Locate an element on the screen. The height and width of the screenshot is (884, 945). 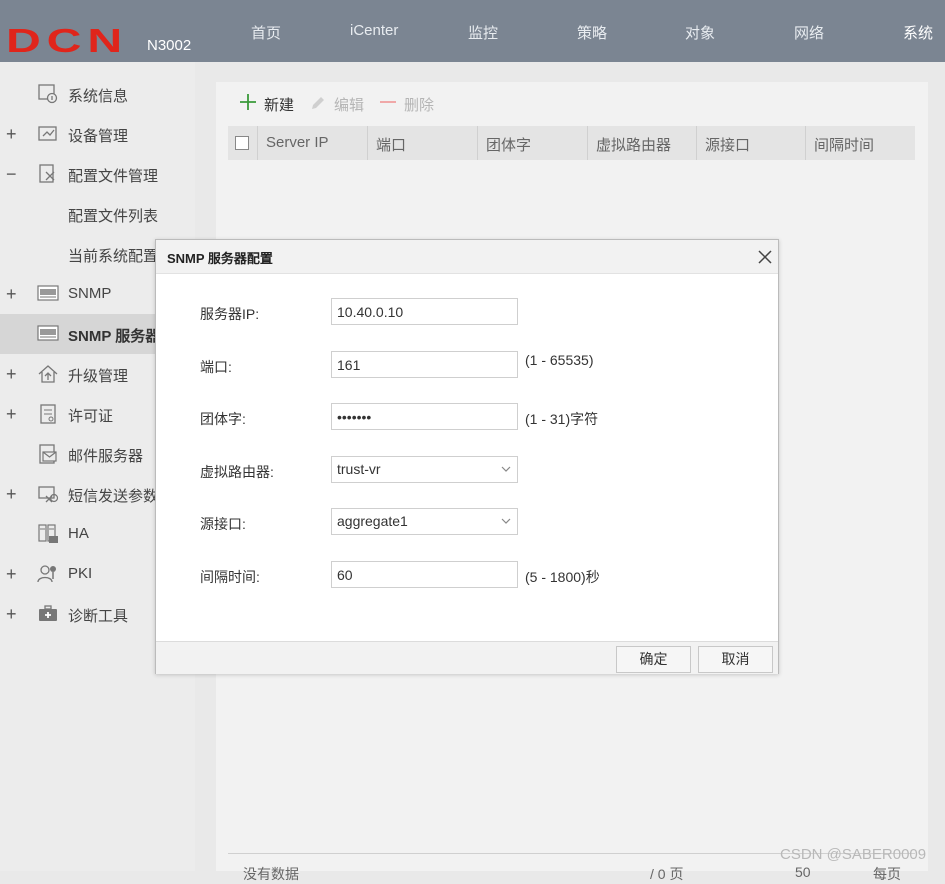
sms-icon is located at coordinates (48, 494).